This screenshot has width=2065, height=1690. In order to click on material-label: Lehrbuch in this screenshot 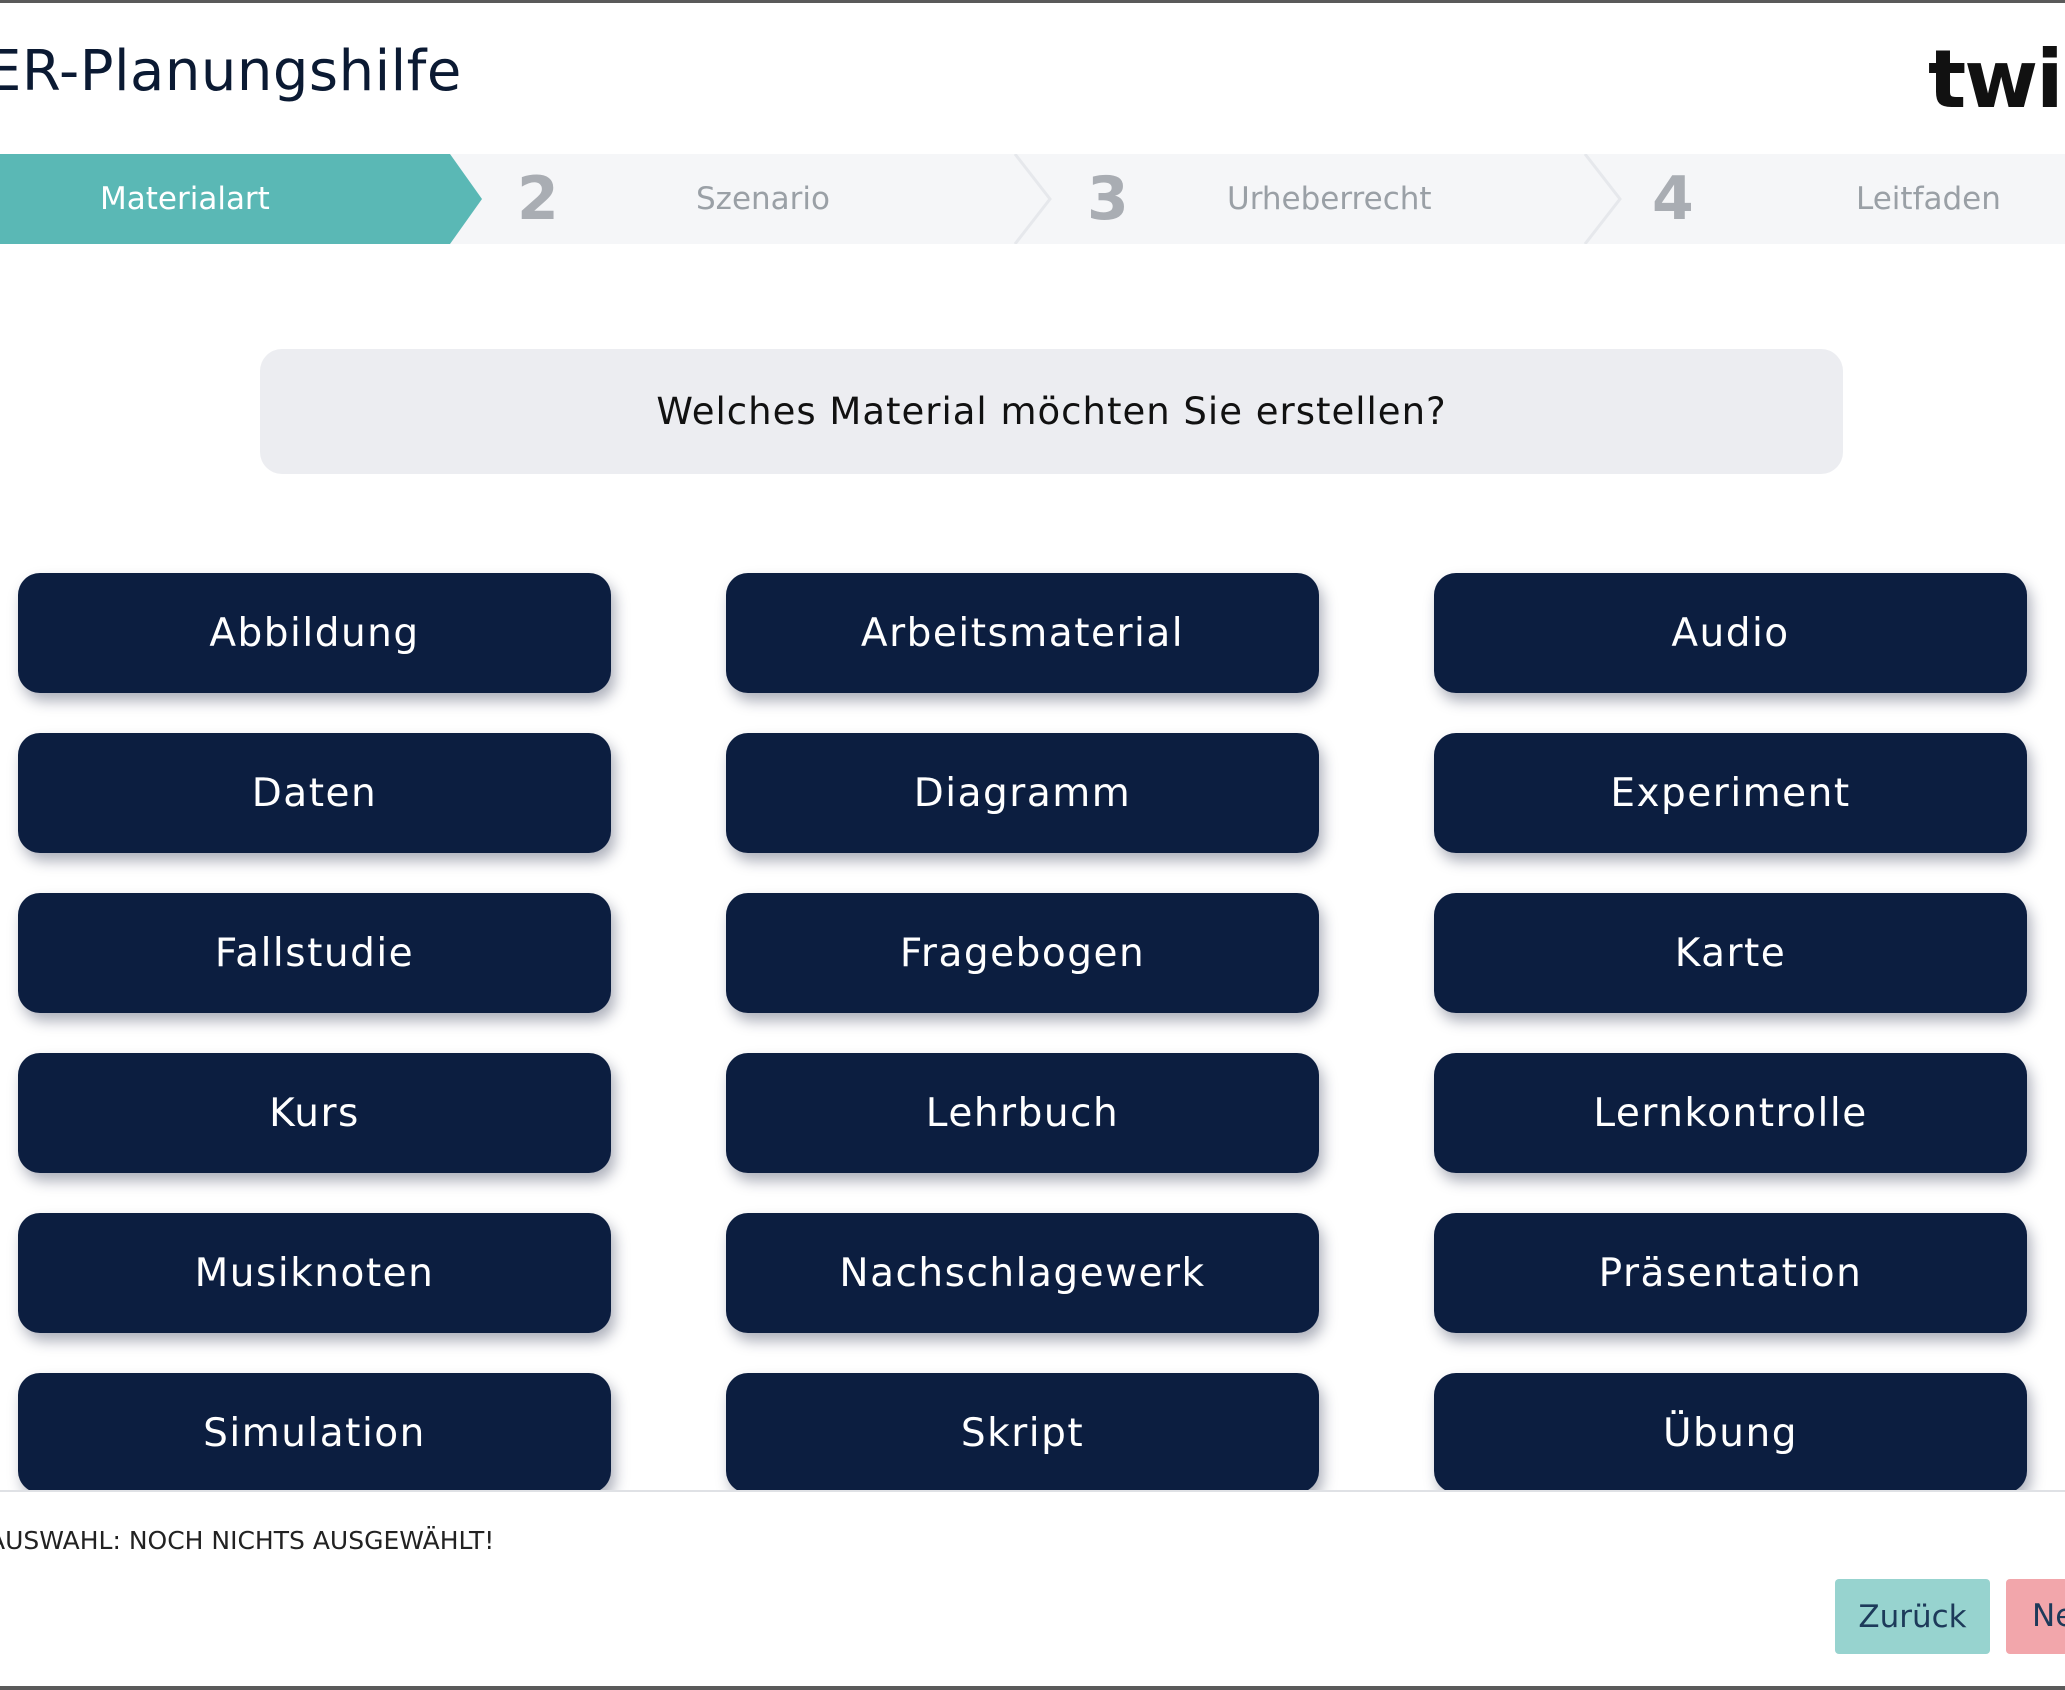, I will do `click(1022, 1113)`.